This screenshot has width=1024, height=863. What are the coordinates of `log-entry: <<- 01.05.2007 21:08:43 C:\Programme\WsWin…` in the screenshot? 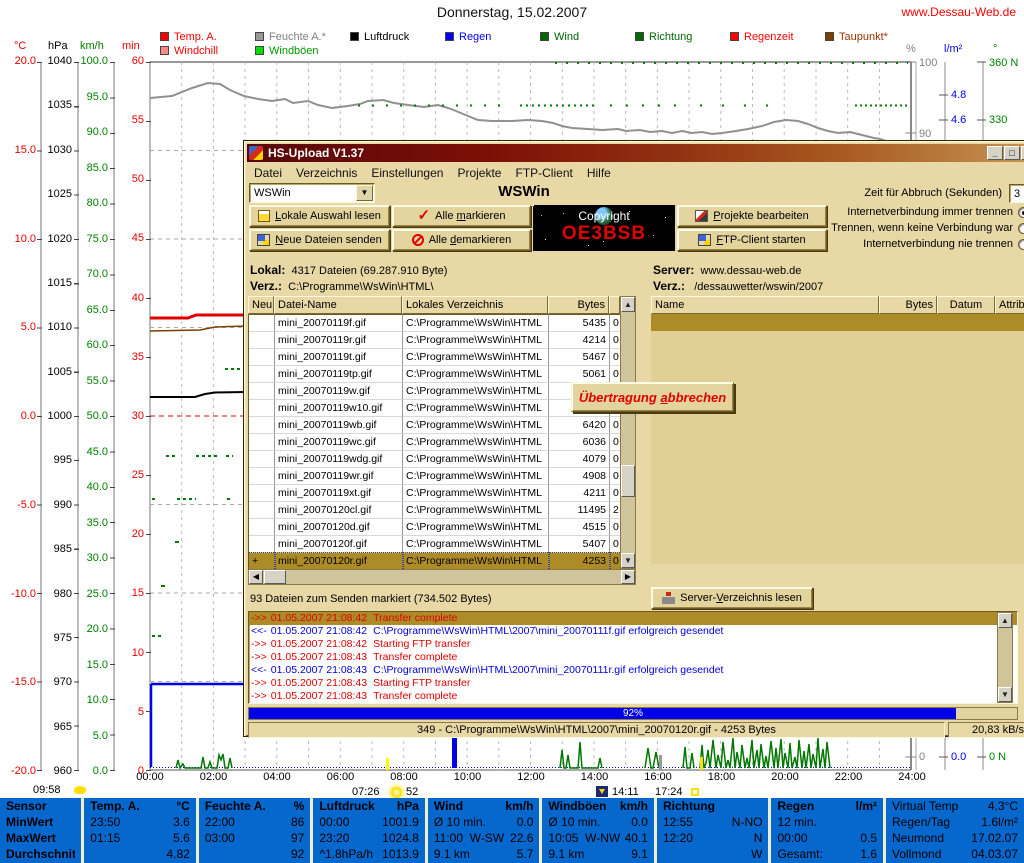 It's located at (633, 670).